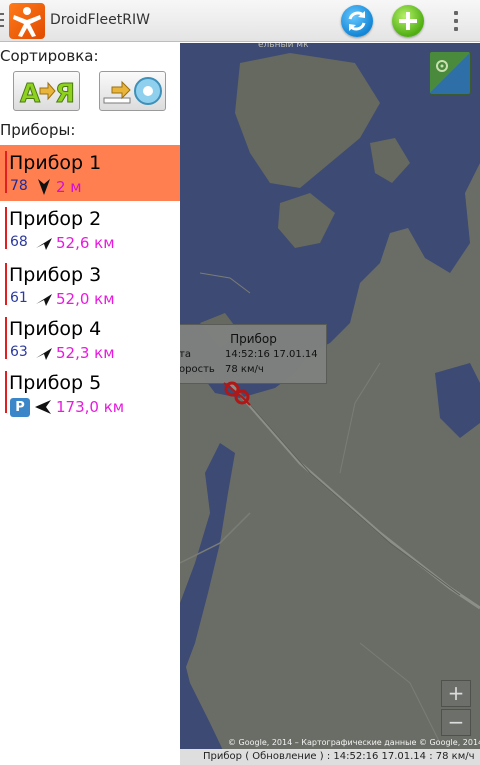  What do you see at coordinates (456, 13) in the screenshot?
I see `overflow-menu-icon` at bounding box center [456, 13].